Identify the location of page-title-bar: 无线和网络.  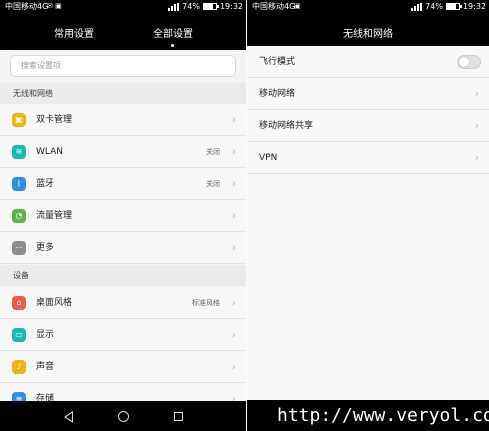
(368, 31).